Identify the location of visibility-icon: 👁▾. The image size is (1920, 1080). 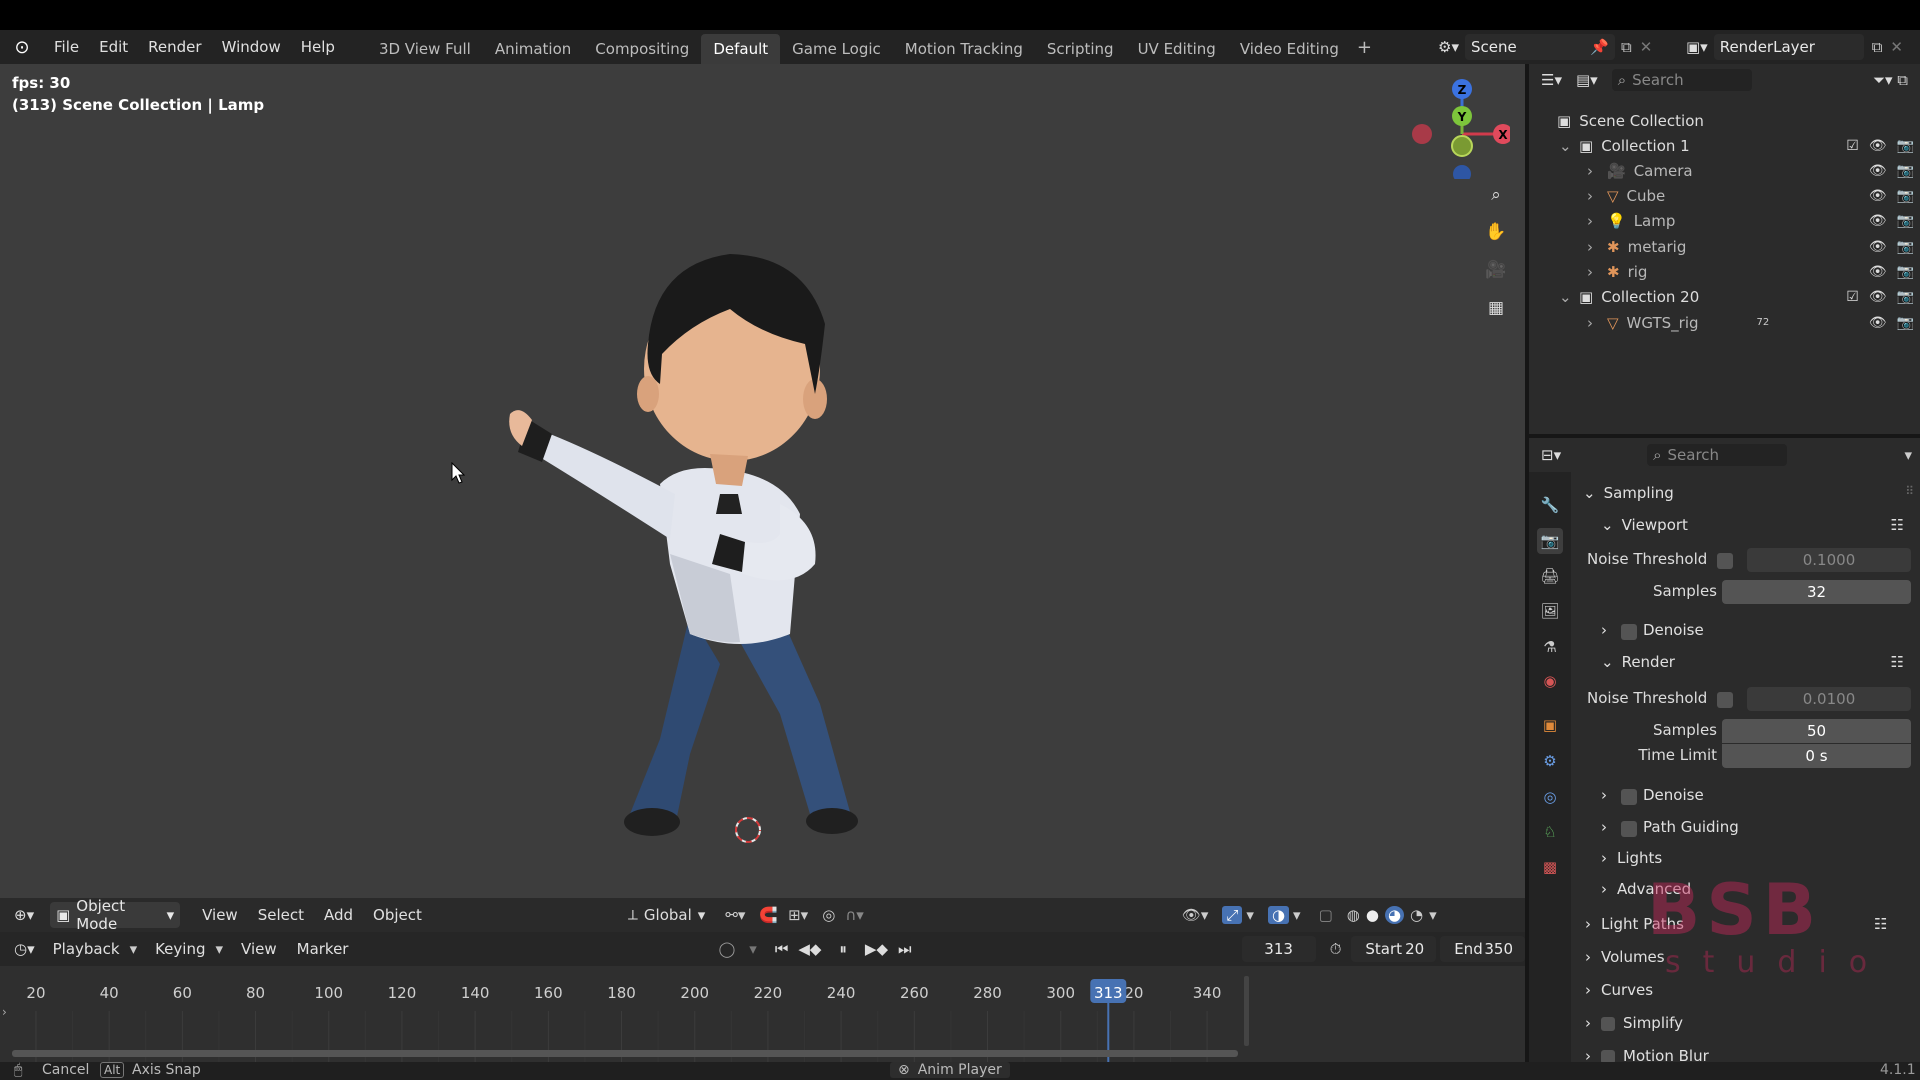
(1195, 915).